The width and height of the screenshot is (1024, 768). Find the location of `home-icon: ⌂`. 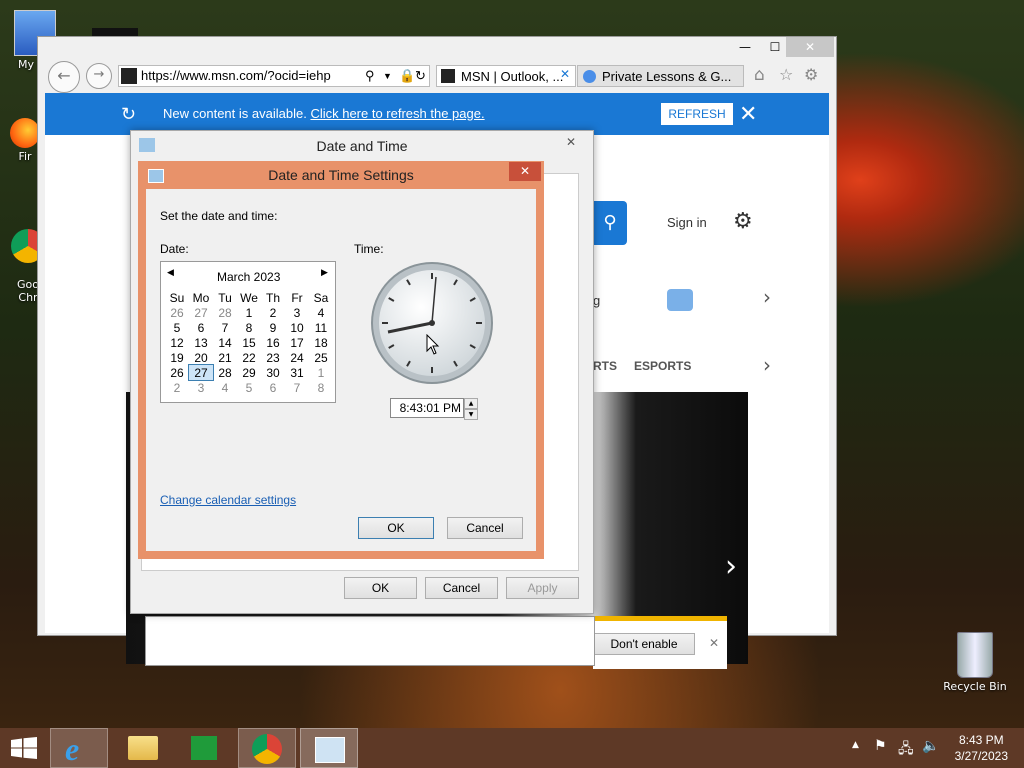

home-icon: ⌂ is located at coordinates (759, 75).